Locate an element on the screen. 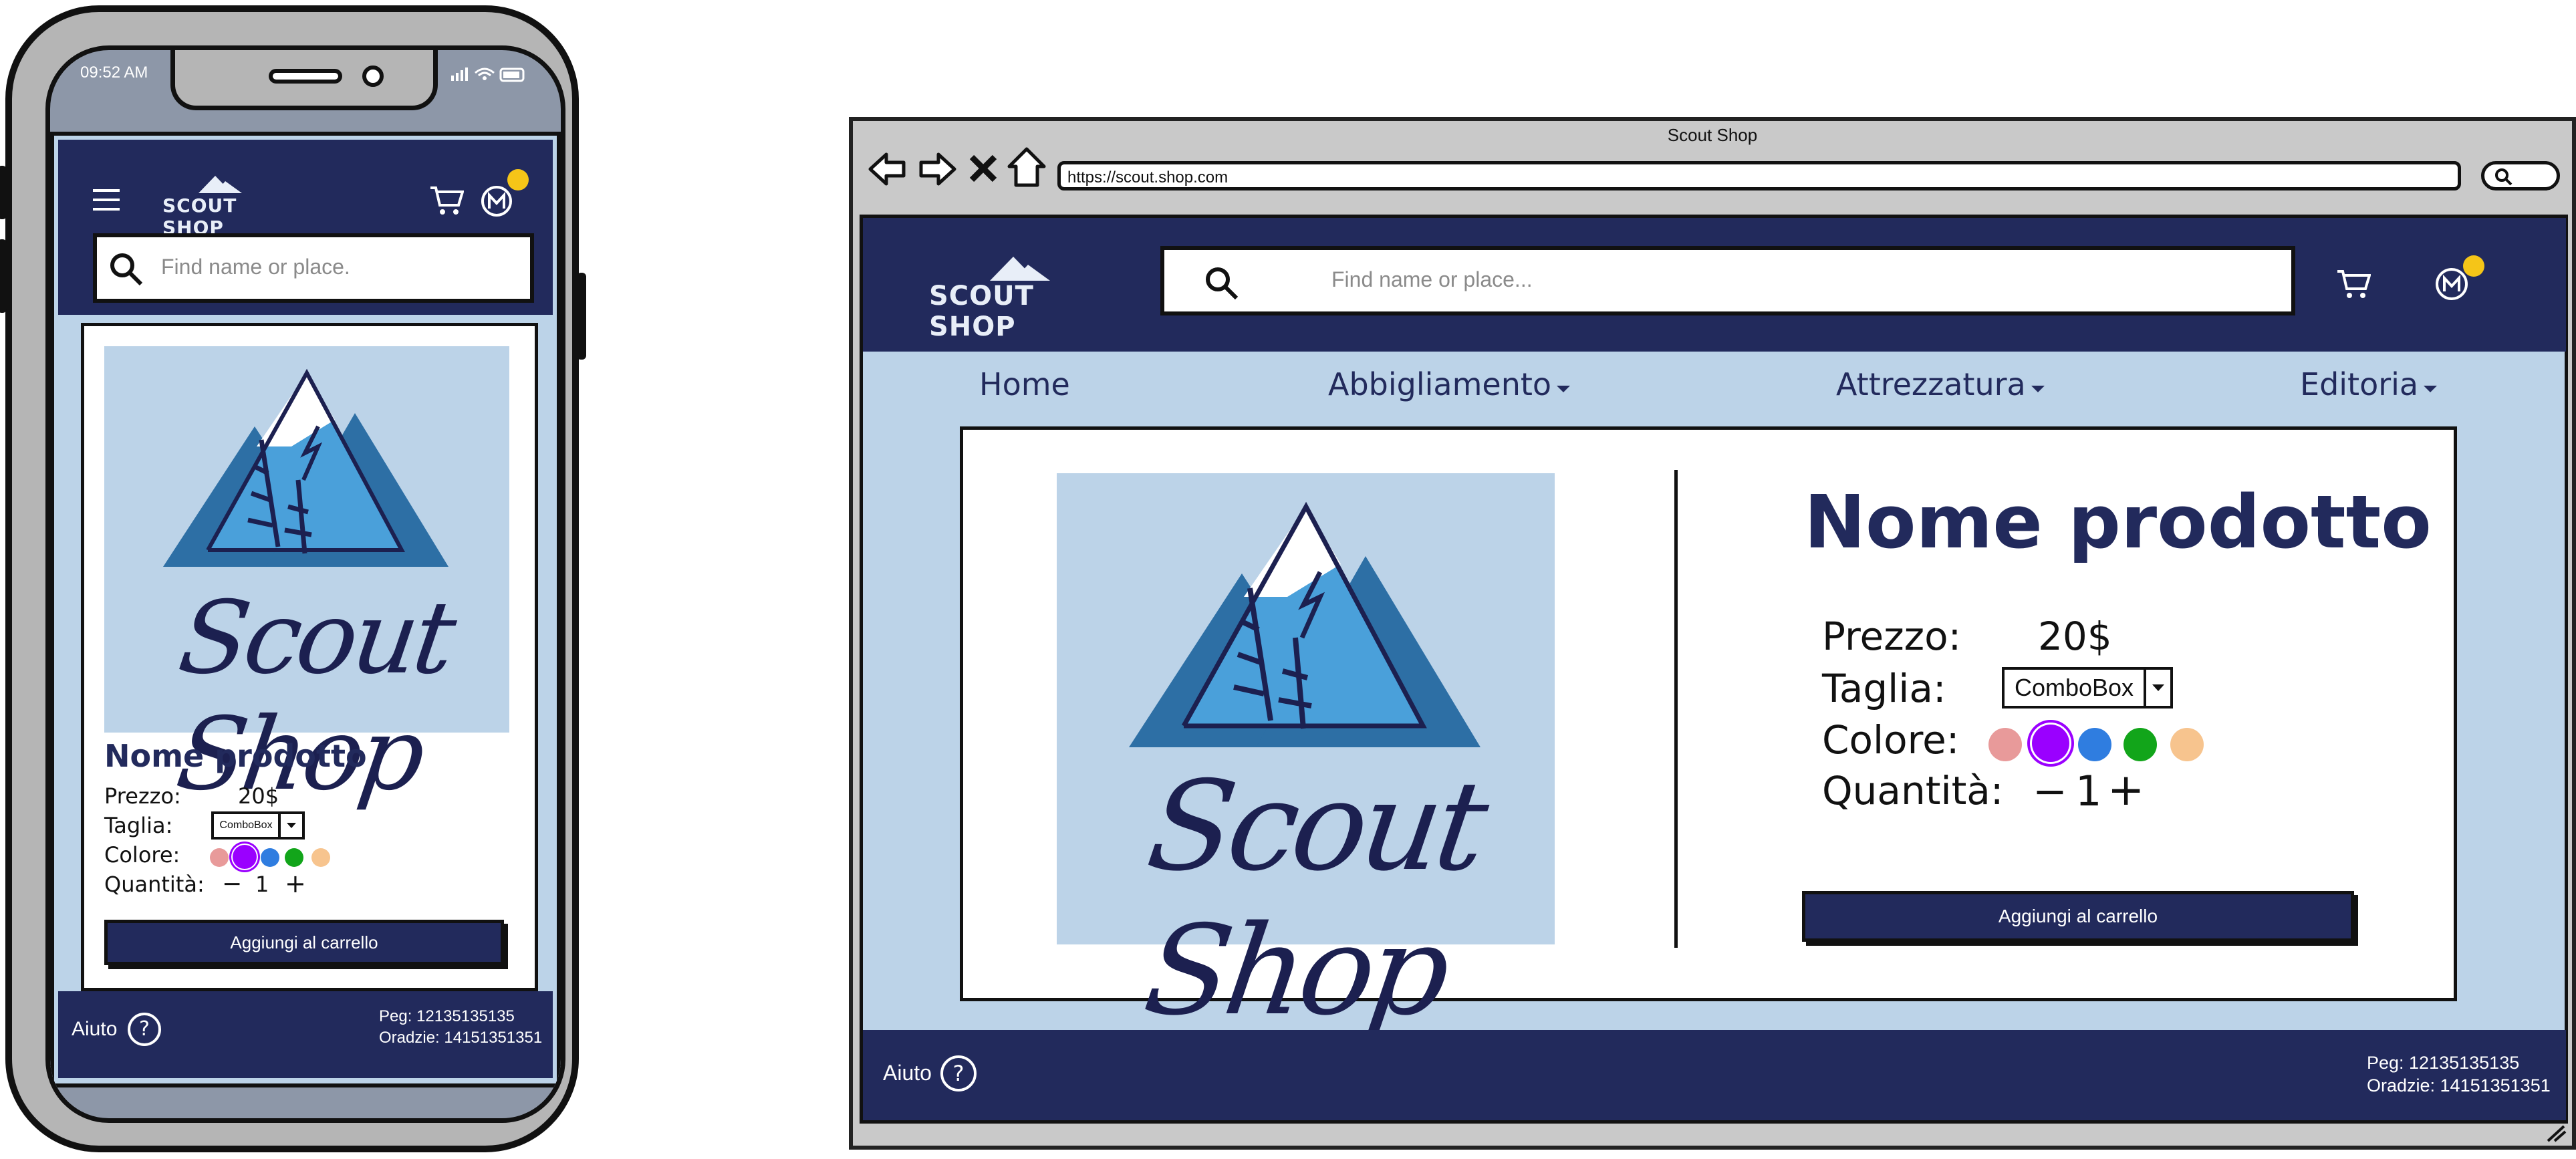 This screenshot has height=1159, width=2576. mobile-search-bar: Find name or place. is located at coordinates (313, 268).